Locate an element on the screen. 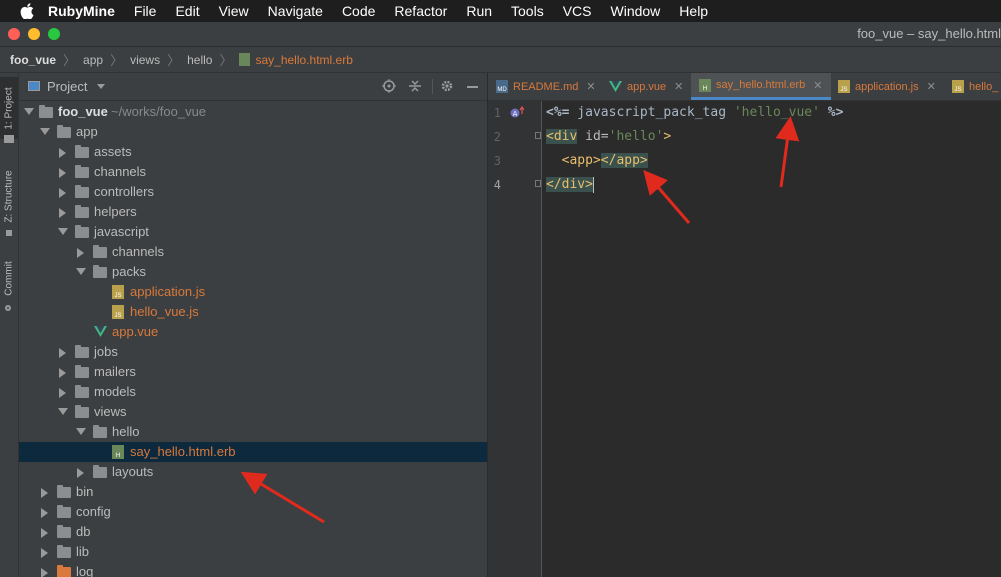 This screenshot has width=1001, height=577. tree-item-javascript: javascript is located at coordinates (253, 232).